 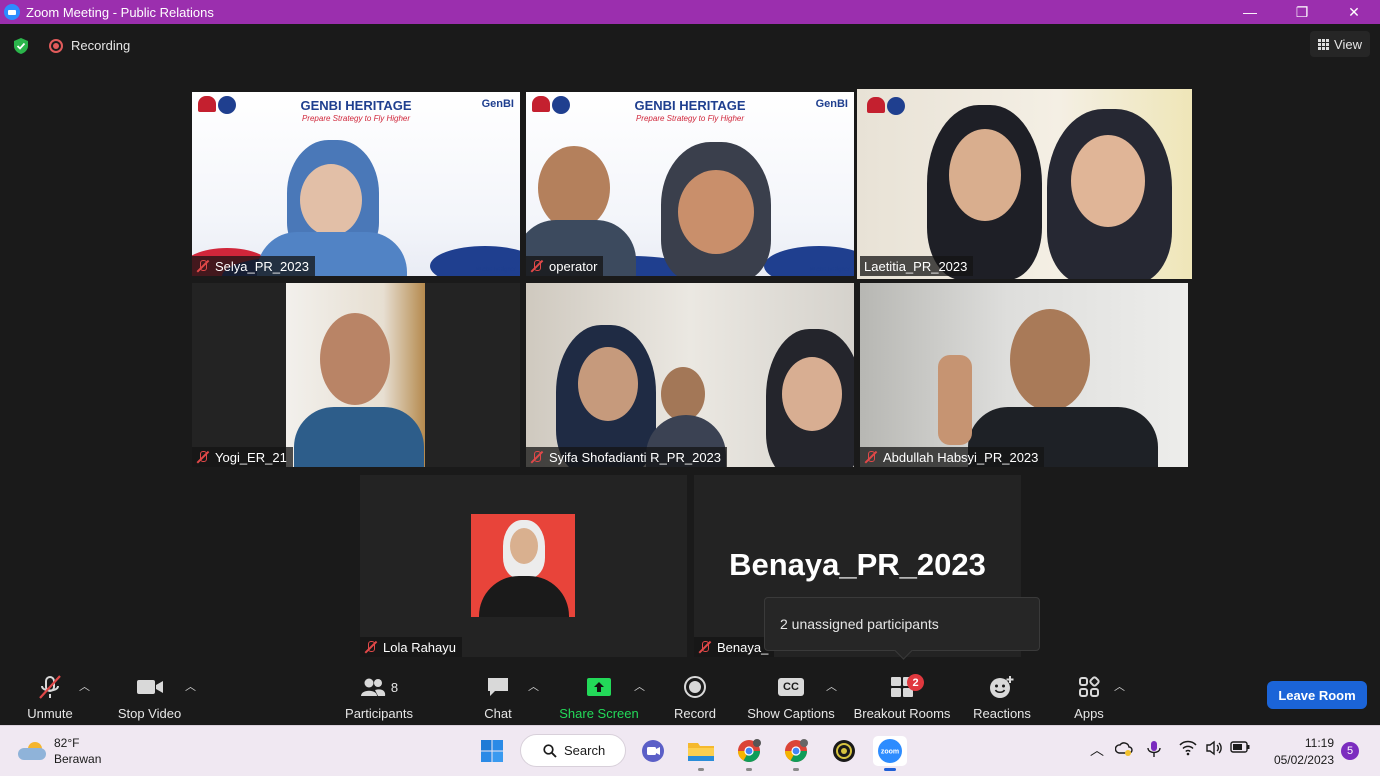 I want to click on search-icon, so click(x=550, y=750).